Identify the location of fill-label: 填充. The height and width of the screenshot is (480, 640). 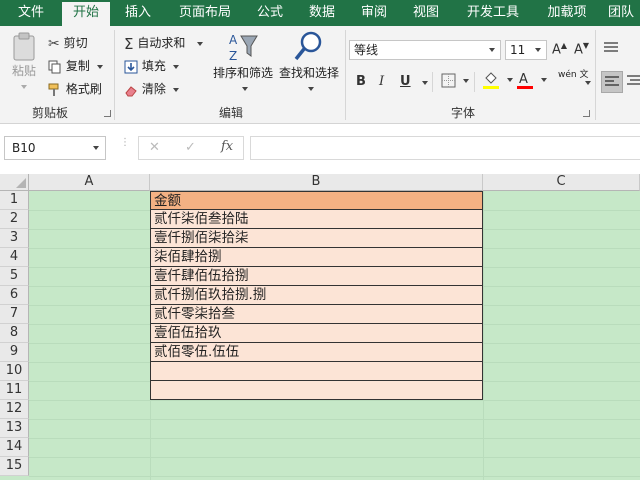
(153, 66).